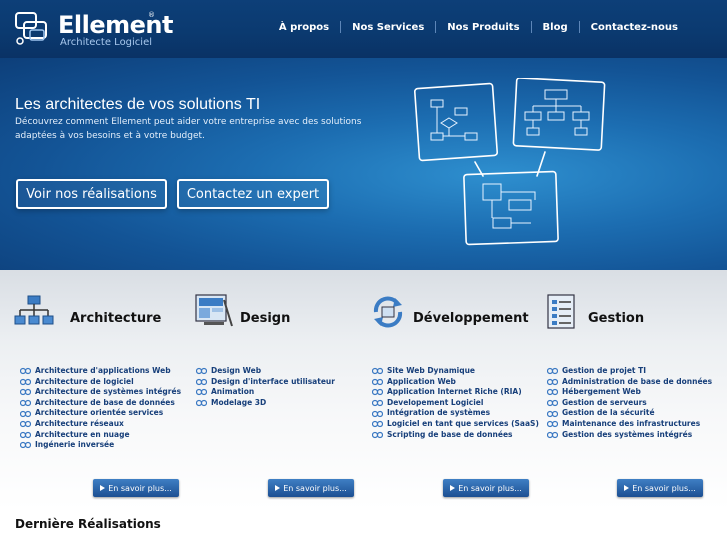  I want to click on list-item-label: Site Web Dynamique, so click(431, 370).